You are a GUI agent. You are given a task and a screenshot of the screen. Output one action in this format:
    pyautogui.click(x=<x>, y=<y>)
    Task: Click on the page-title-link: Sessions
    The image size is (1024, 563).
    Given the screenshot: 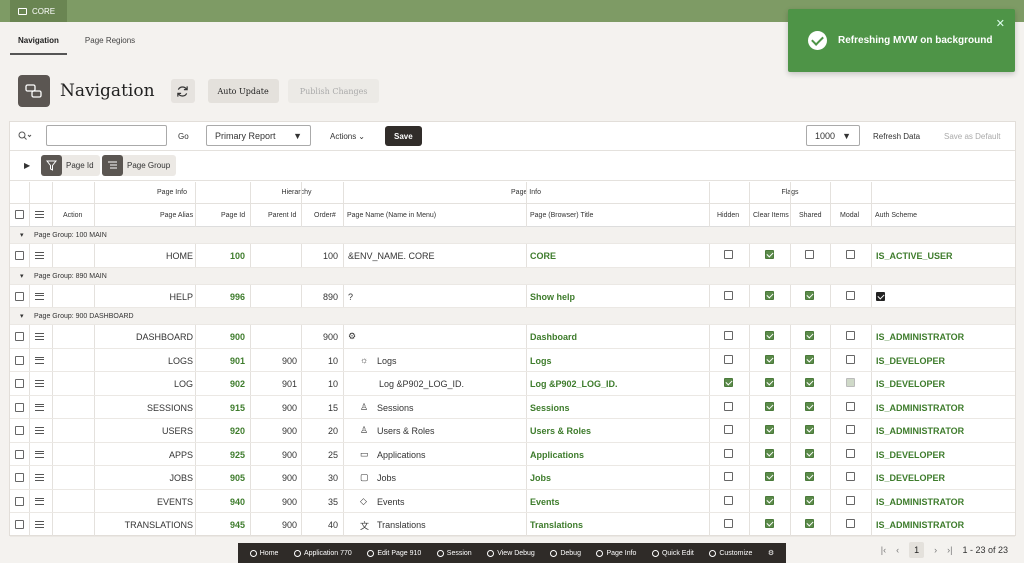 What is the action you would take?
    pyautogui.click(x=550, y=408)
    